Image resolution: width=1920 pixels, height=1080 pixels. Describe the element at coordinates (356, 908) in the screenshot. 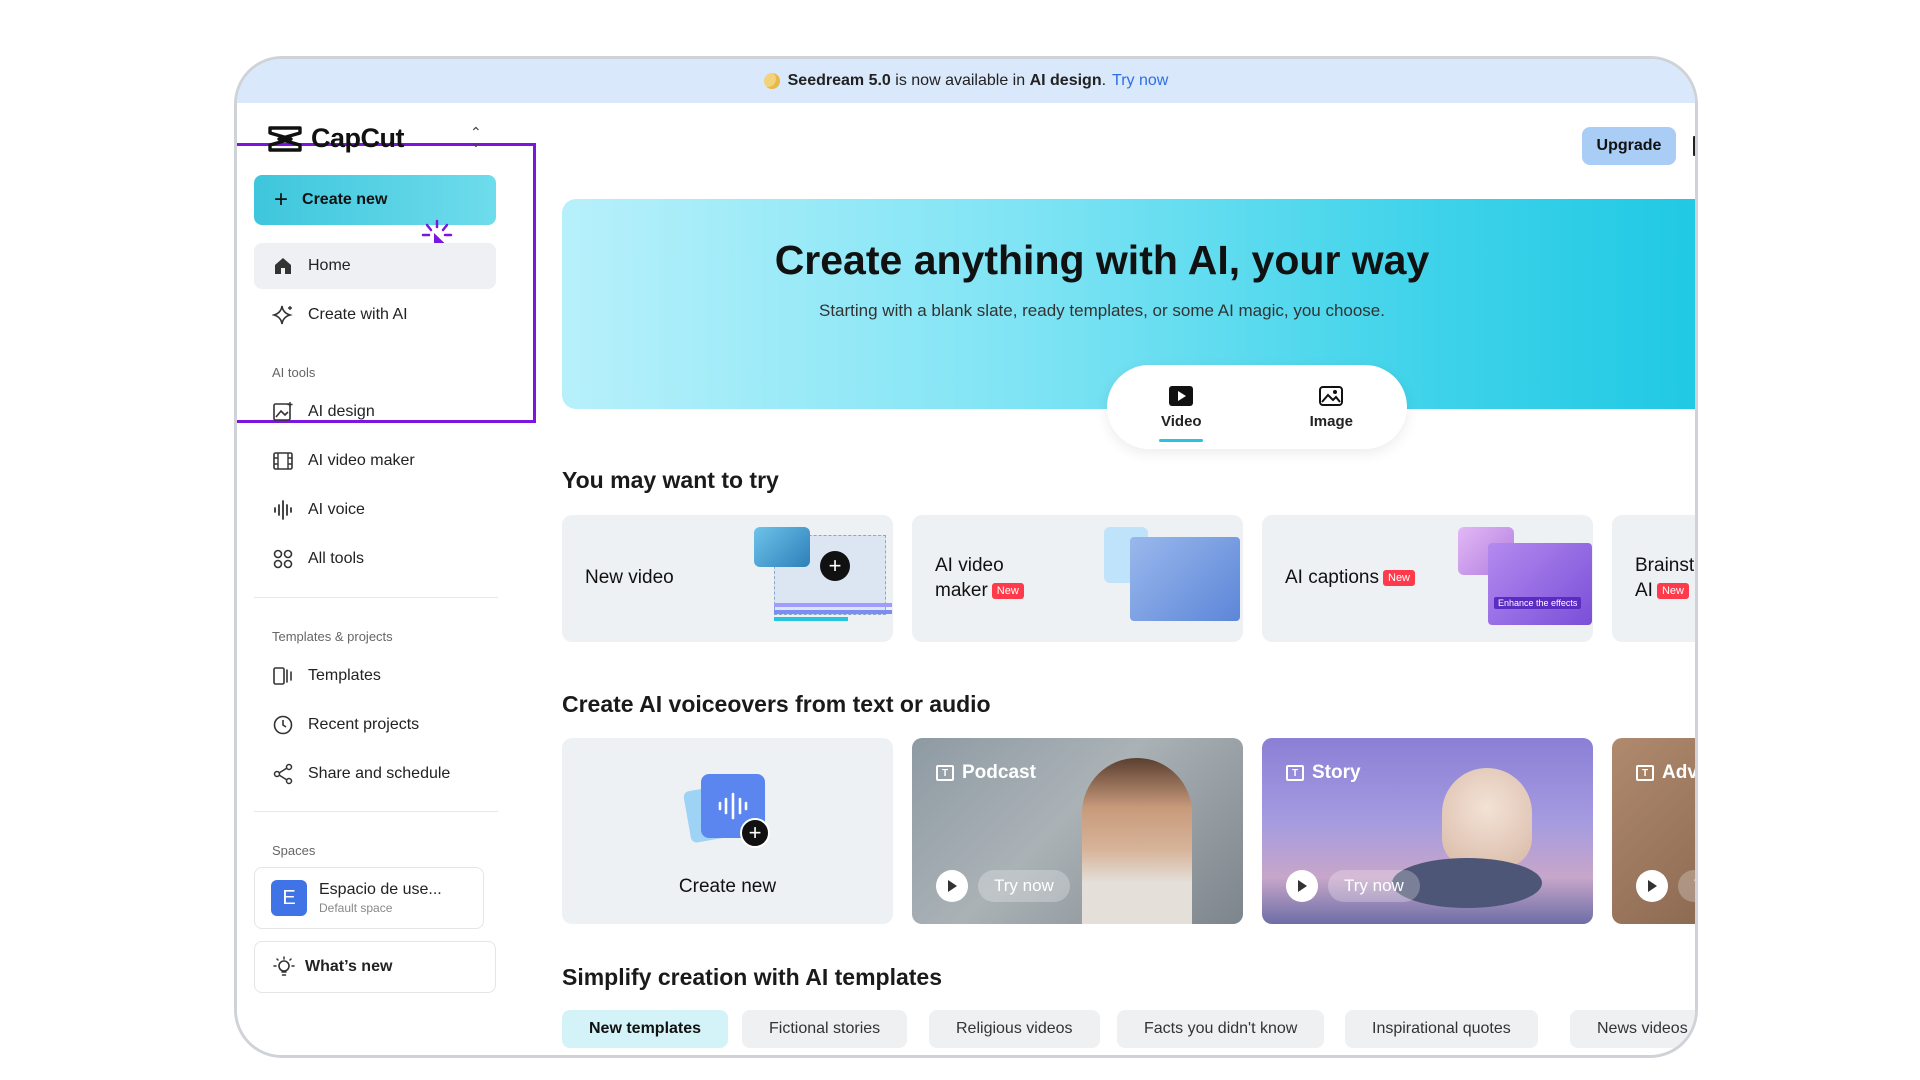

I see `space-subtitle: Default space` at that location.